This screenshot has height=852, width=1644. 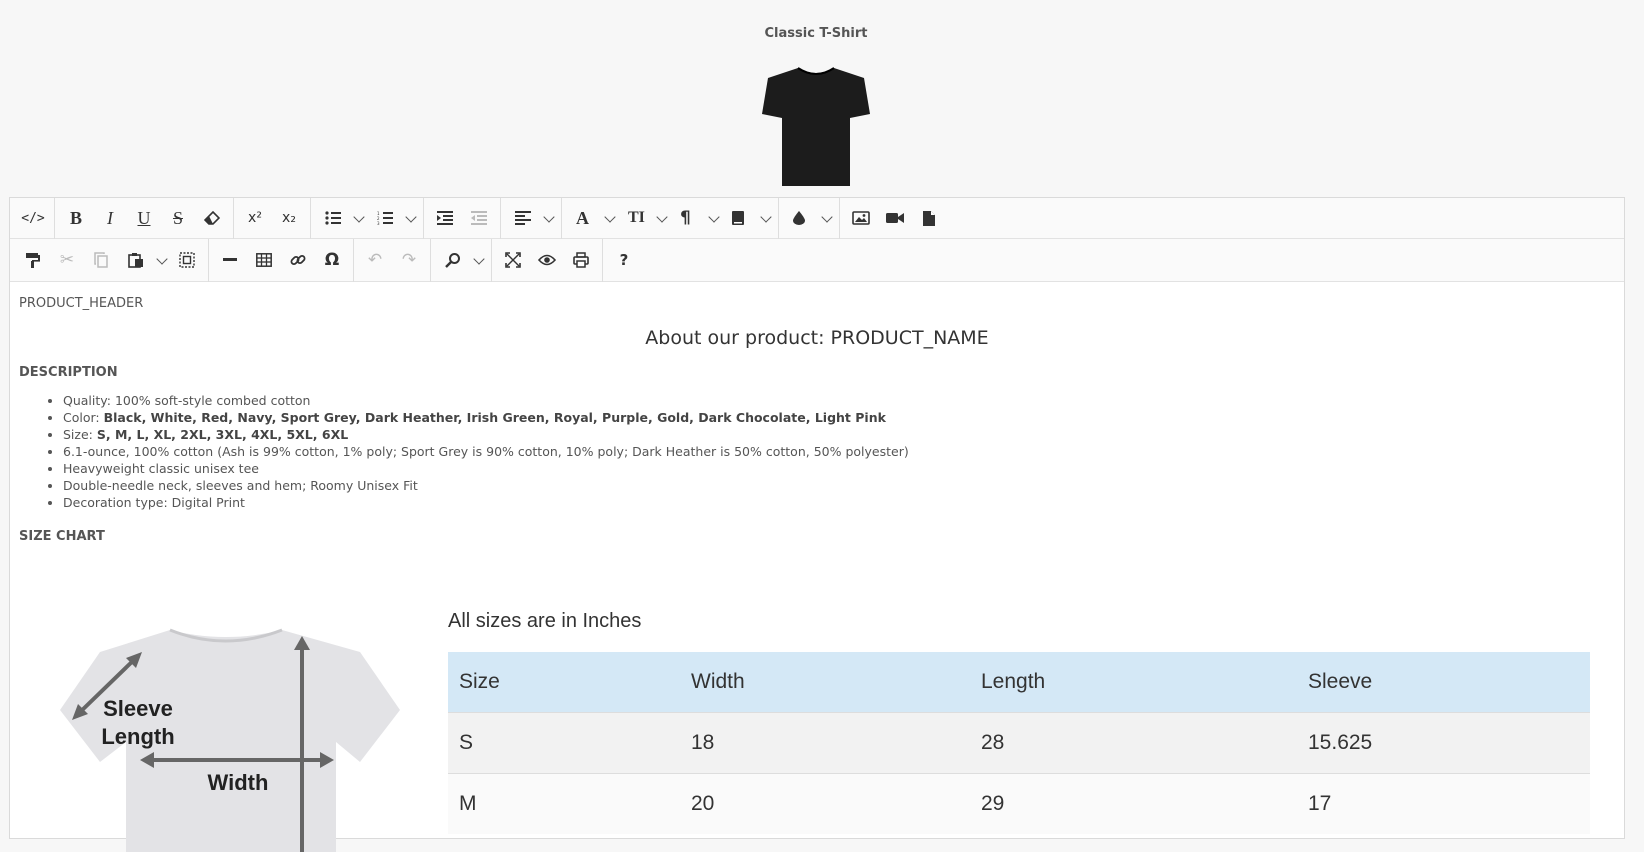 I want to click on list-item: Heavyweight classic unisex tee, so click(x=839, y=468).